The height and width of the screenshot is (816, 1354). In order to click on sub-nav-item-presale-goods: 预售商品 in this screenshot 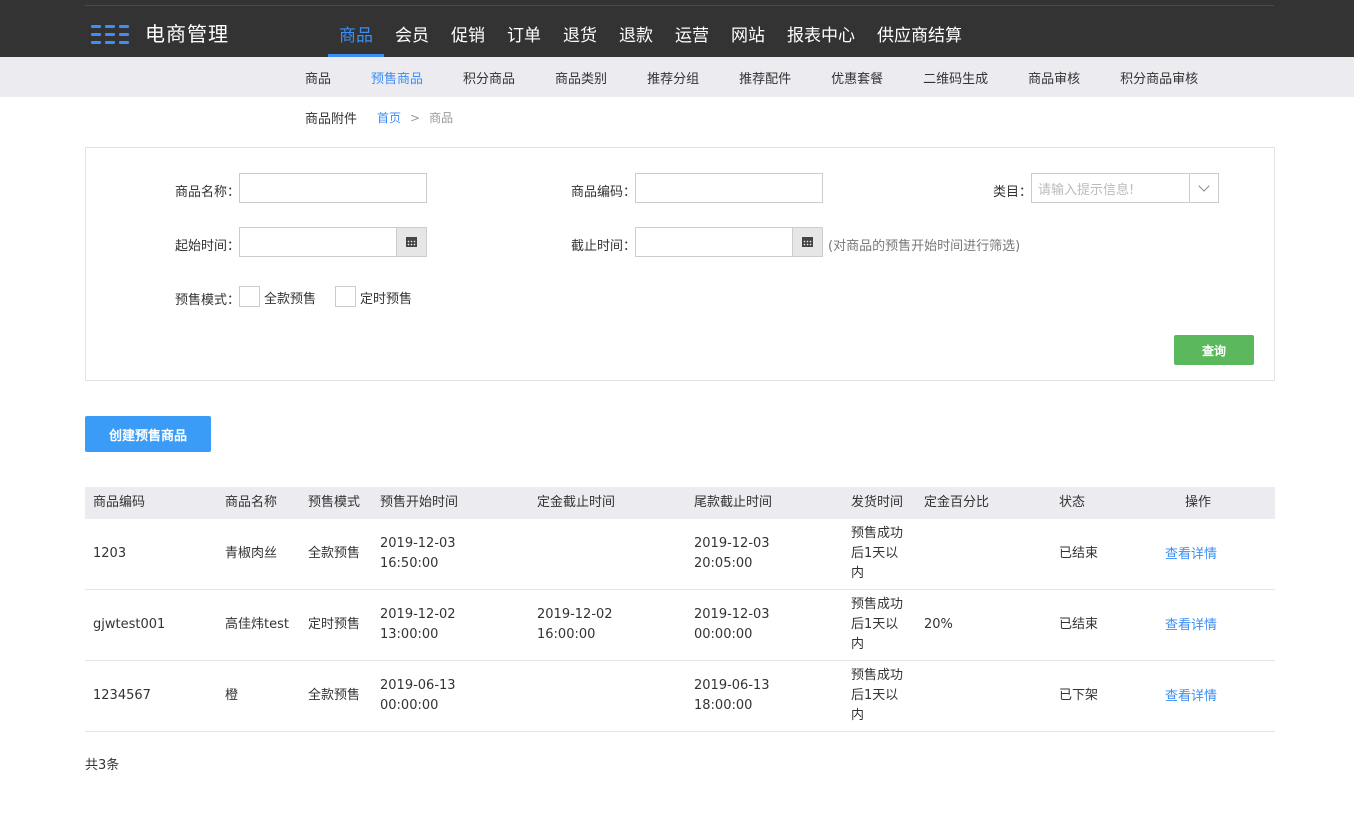, I will do `click(397, 77)`.